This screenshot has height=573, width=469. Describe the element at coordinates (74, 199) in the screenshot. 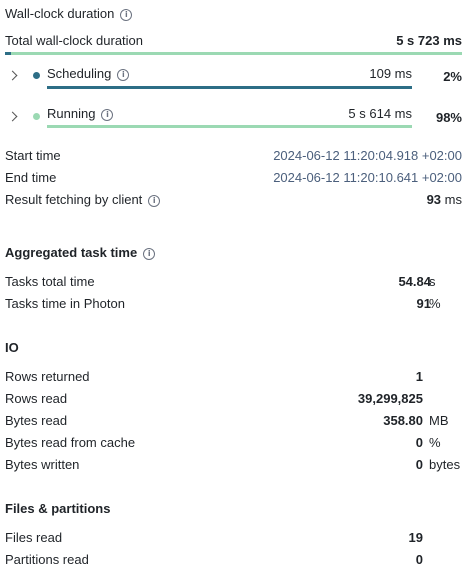

I see `result-fetching-label-text: Result fetching by client` at that location.